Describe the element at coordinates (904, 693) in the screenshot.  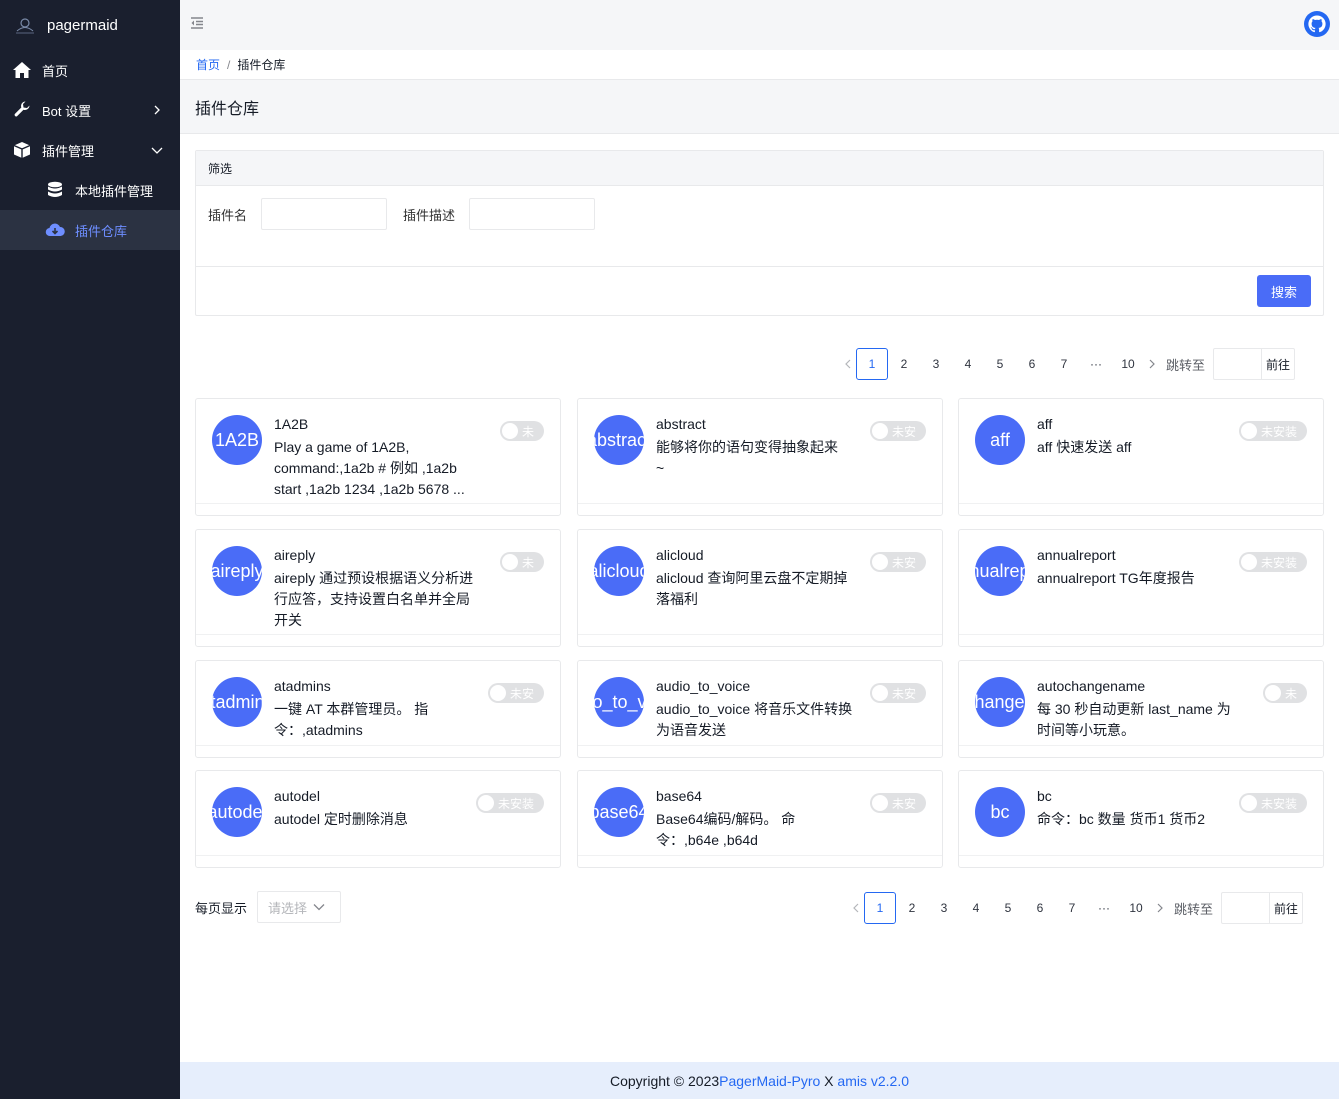
I see `toggle-status-label: 未安` at that location.